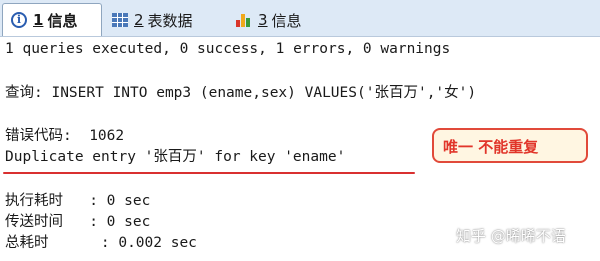 The width and height of the screenshot is (600, 261). Describe the element at coordinates (101, 243) in the screenshot. I see `total-time-line: 总耗时 : 0.002 sec` at that location.